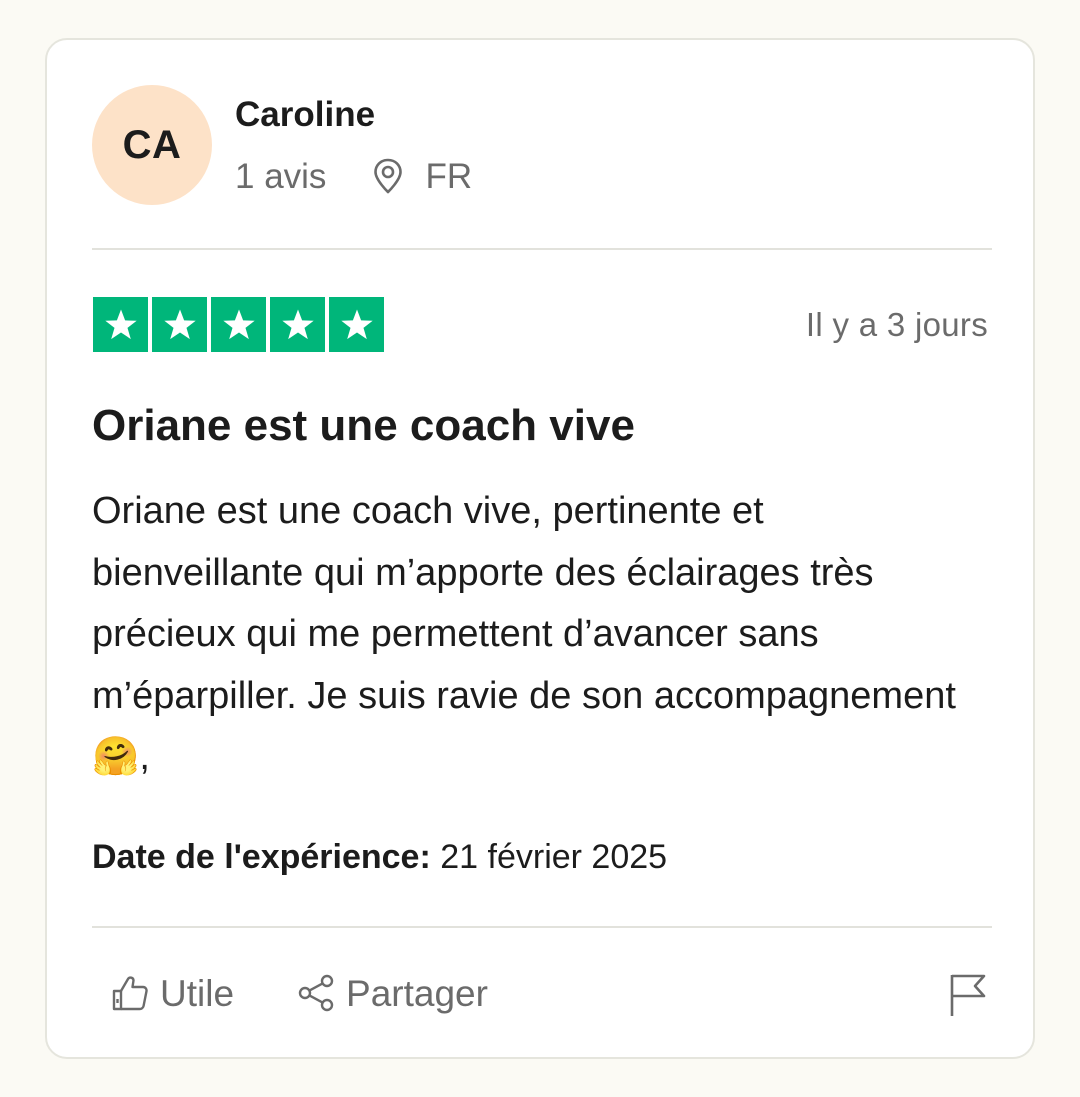 The image size is (1080, 1097). I want to click on location-pin-icon, so click(388, 176).